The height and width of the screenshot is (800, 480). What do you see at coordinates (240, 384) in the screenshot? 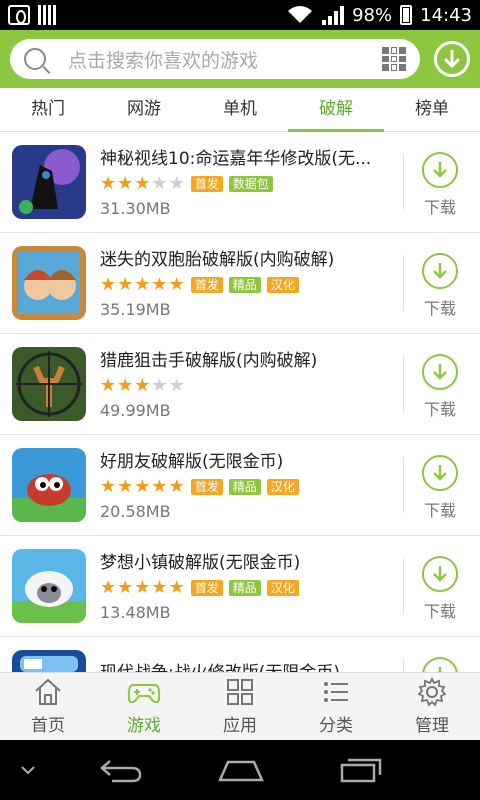
I see `list-item: 猎鹿狙击手破解版(内购破解) ★ ★ ★ ★ ★ 49.99MB 下载` at bounding box center [240, 384].